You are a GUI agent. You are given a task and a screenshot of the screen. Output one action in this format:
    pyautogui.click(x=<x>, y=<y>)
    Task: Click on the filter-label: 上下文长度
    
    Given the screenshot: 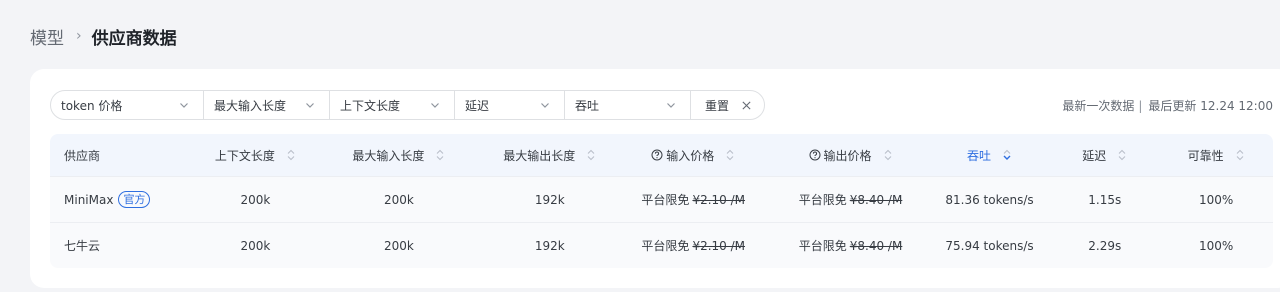 What is the action you would take?
    pyautogui.click(x=370, y=105)
    